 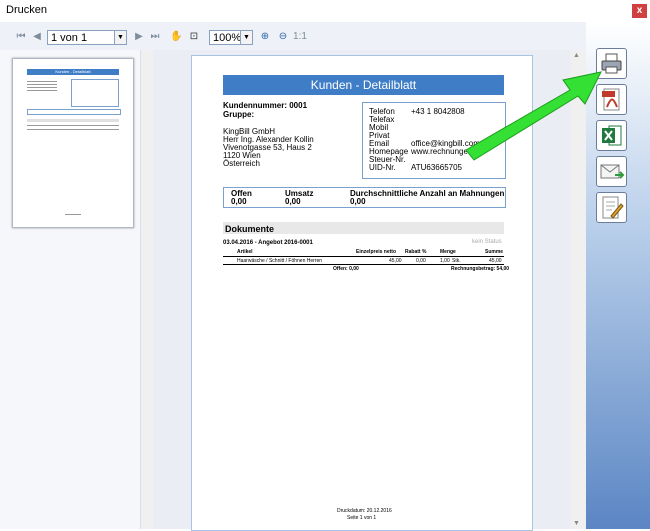 I want to click on summary-value-sales: 0,00, so click(x=293, y=201).